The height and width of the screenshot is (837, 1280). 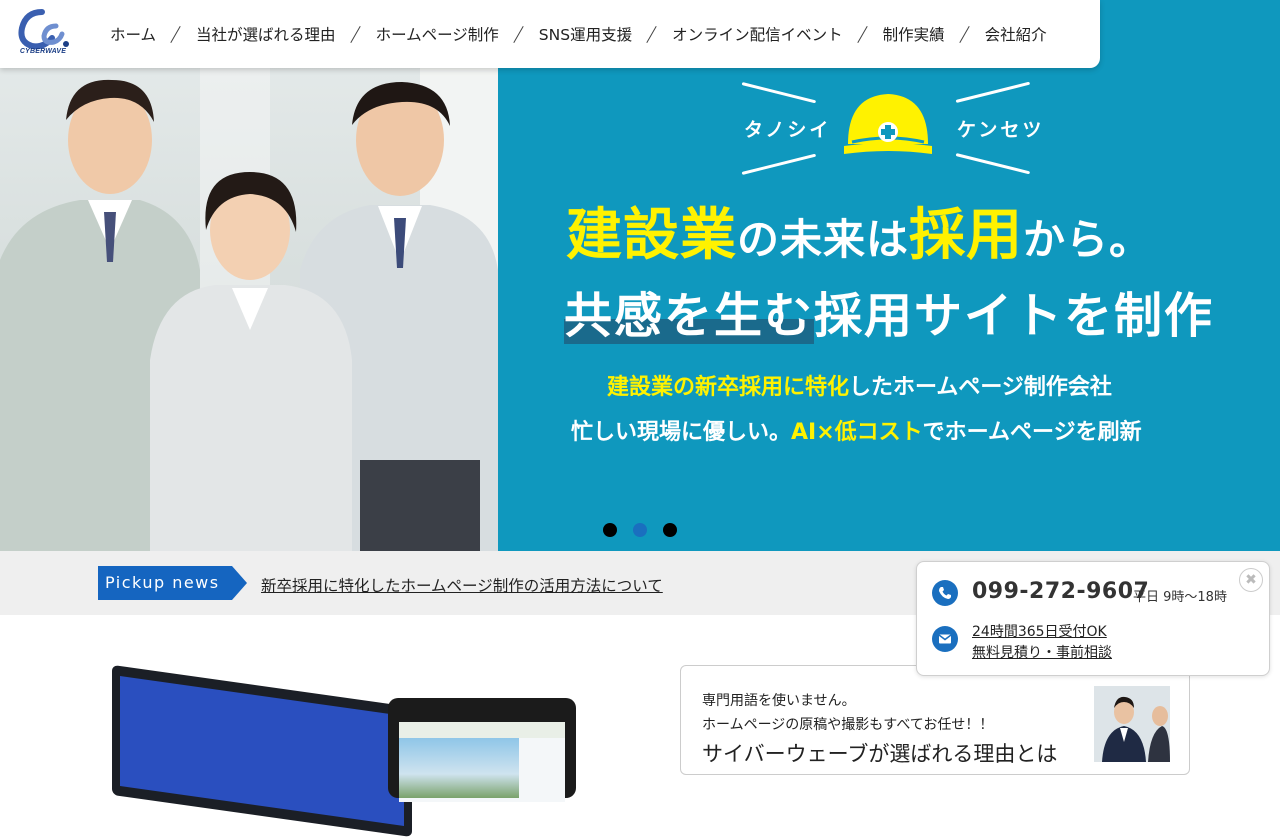 What do you see at coordinates (1132, 724) in the screenshot?
I see `business-meeting-photo` at bounding box center [1132, 724].